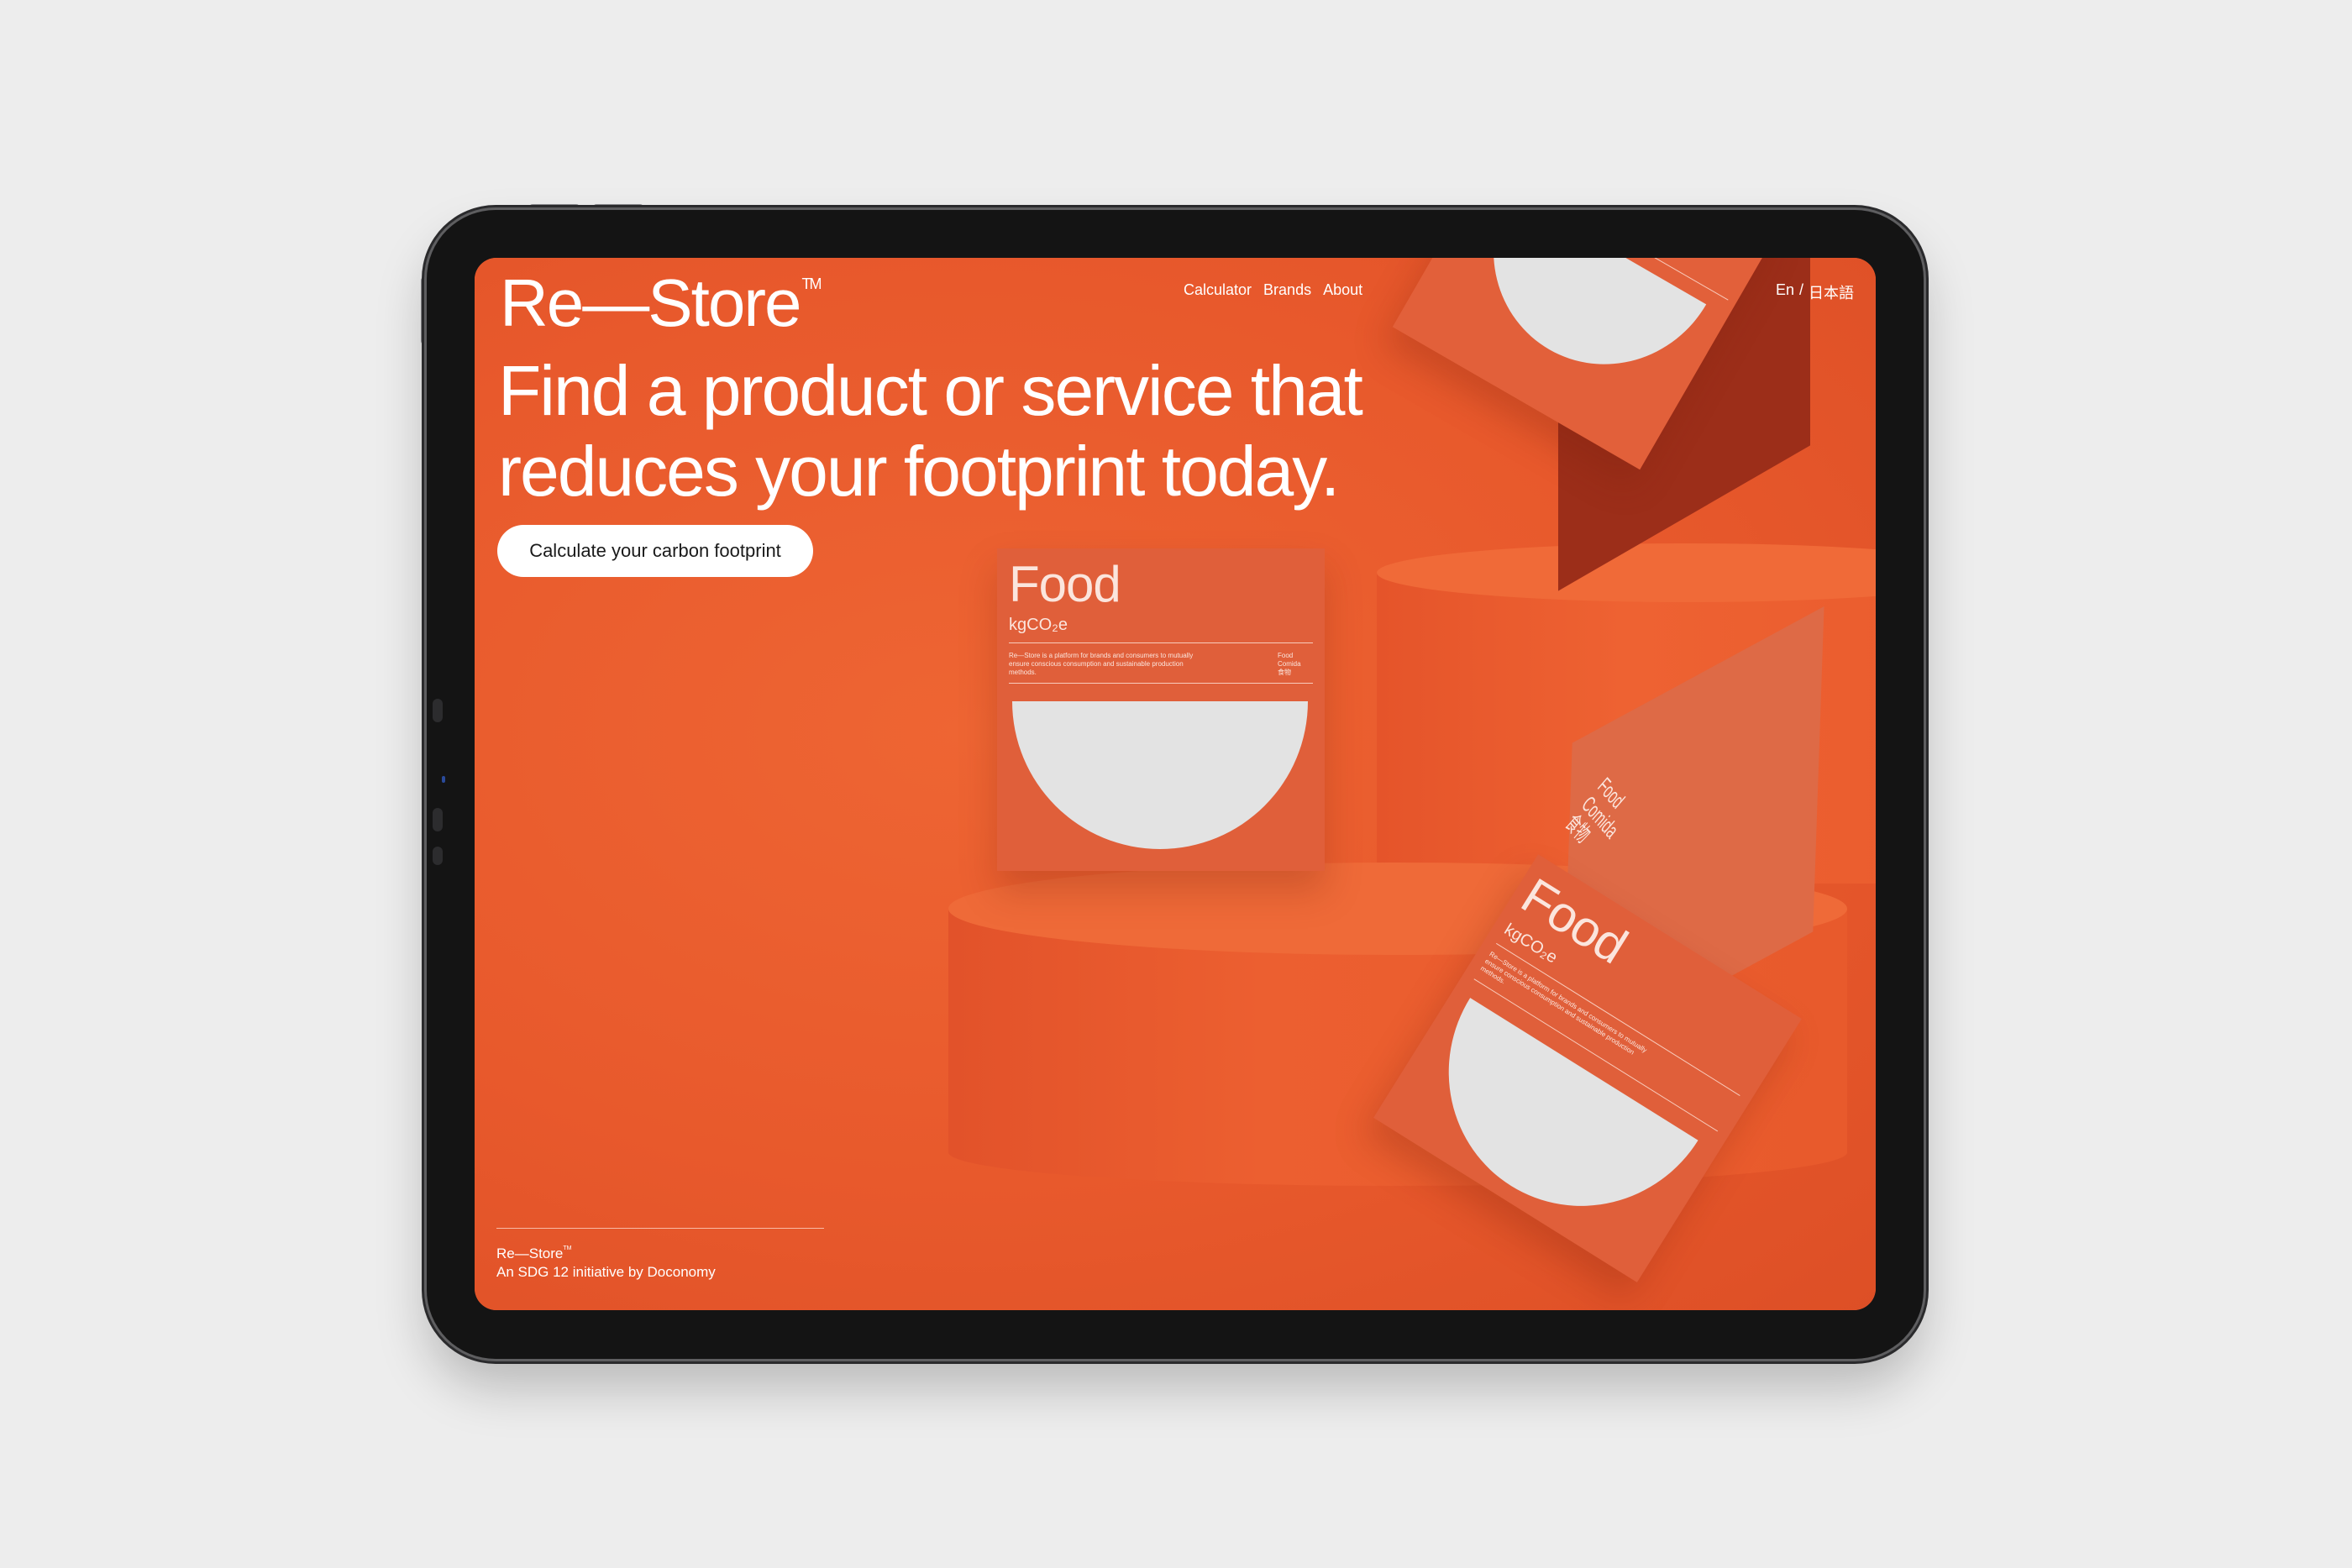 The width and height of the screenshot is (2352, 1568). What do you see at coordinates (1160, 775) in the screenshot?
I see `box-disc` at bounding box center [1160, 775].